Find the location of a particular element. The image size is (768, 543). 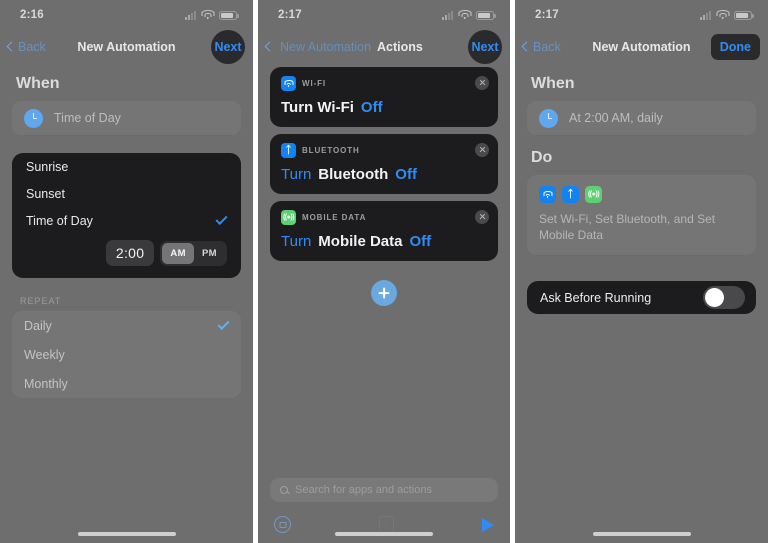

ask-before-running-toggle is located at coordinates (724, 298).